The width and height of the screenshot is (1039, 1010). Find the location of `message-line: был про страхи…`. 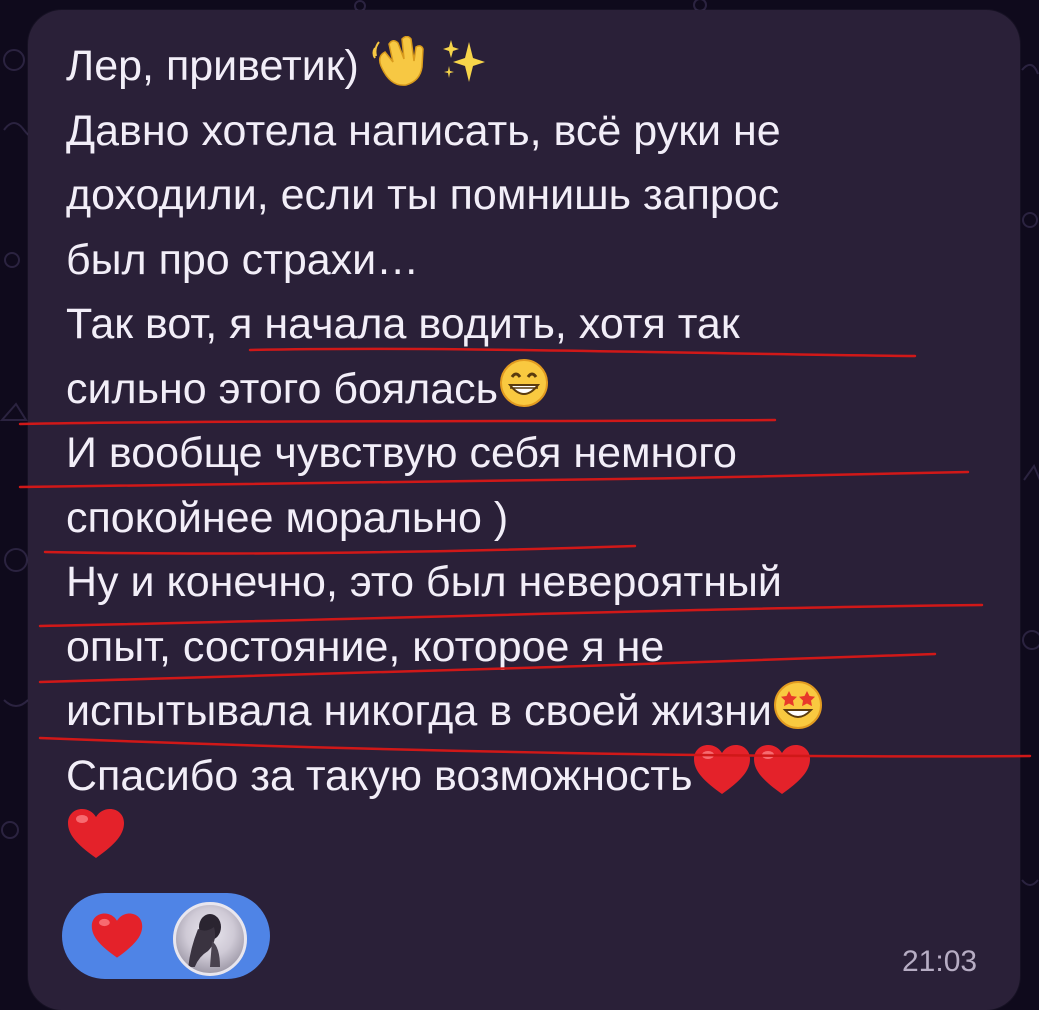

message-line: был про страхи… is located at coordinates (531, 260).